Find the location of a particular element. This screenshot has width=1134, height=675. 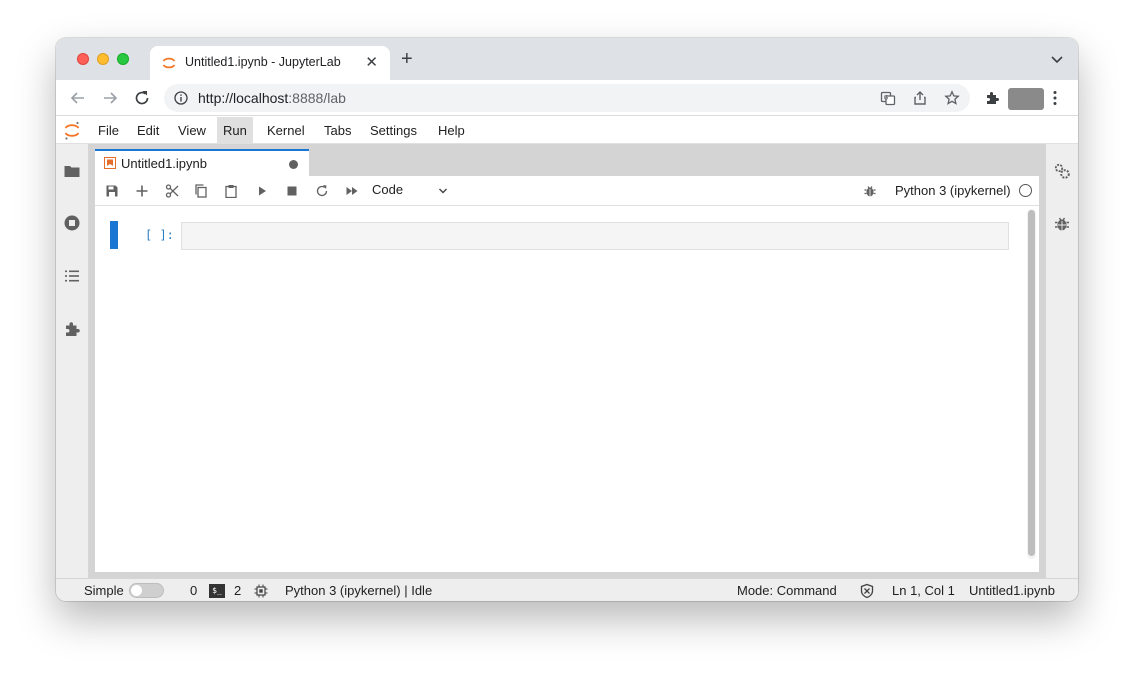

svg-text: G is located at coordinates (886, 97).